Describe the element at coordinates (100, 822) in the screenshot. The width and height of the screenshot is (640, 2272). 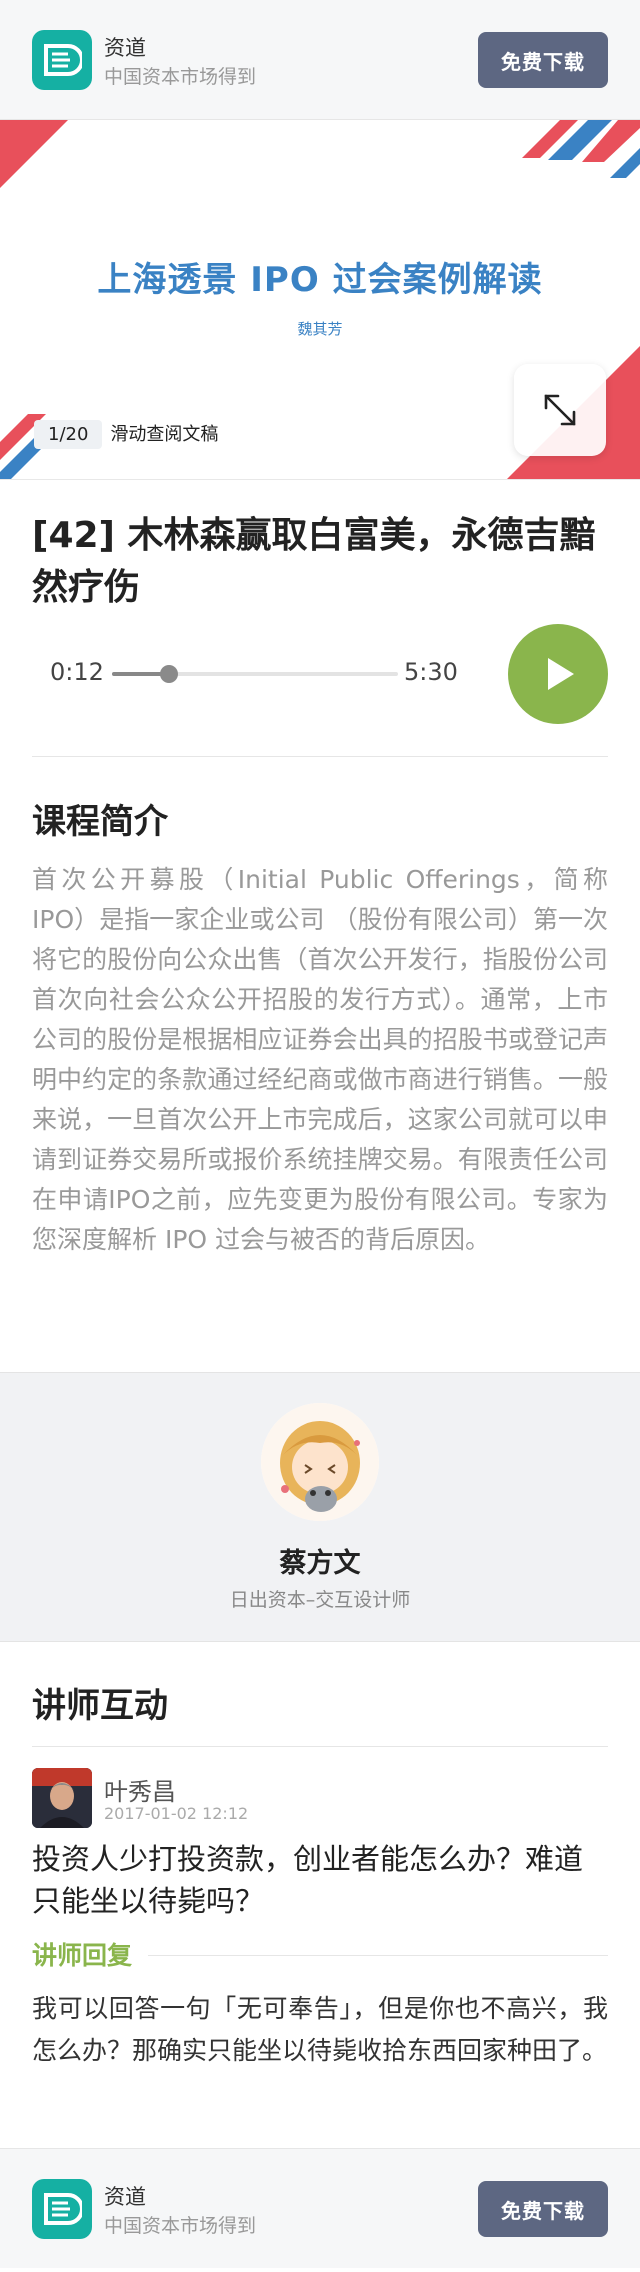
I see `intro-heading: 课程简介` at that location.